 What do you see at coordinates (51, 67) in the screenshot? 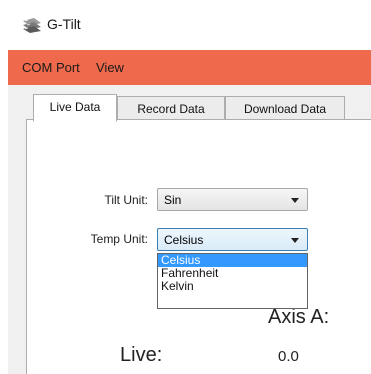
I see `menu-com-port: COM Port` at bounding box center [51, 67].